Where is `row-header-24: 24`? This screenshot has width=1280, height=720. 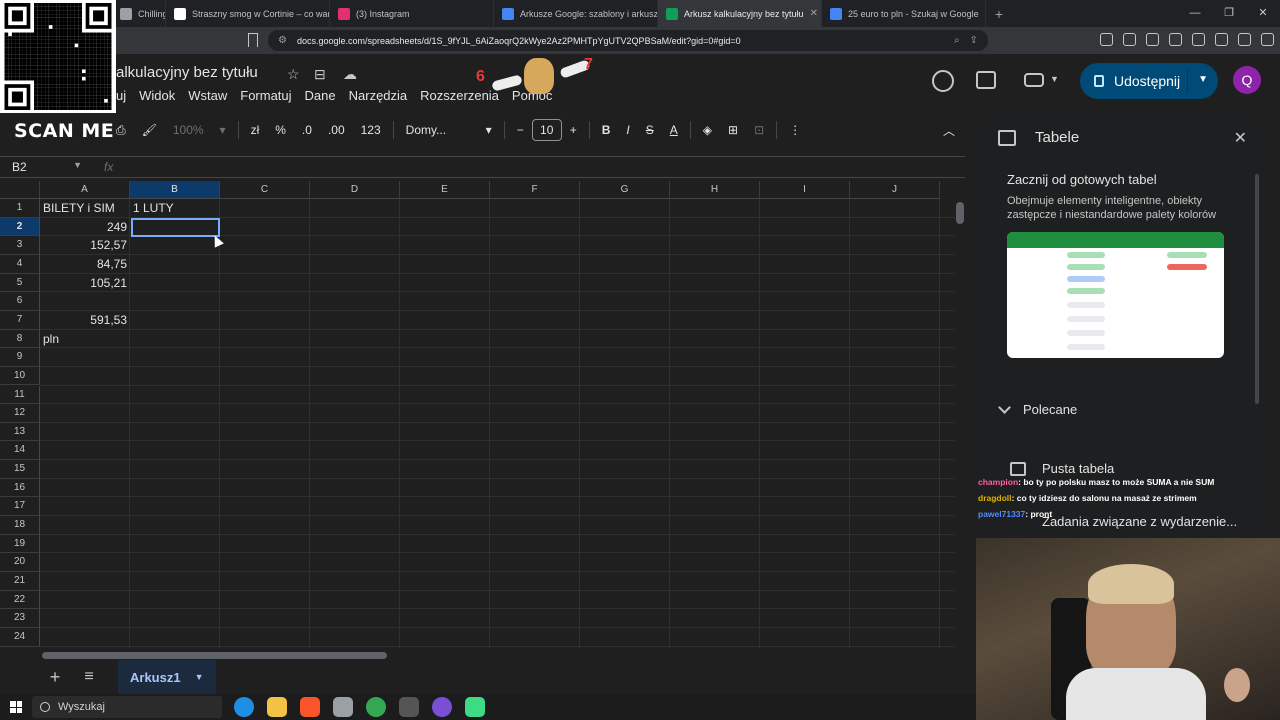
row-header-24: 24 is located at coordinates (20, 637).